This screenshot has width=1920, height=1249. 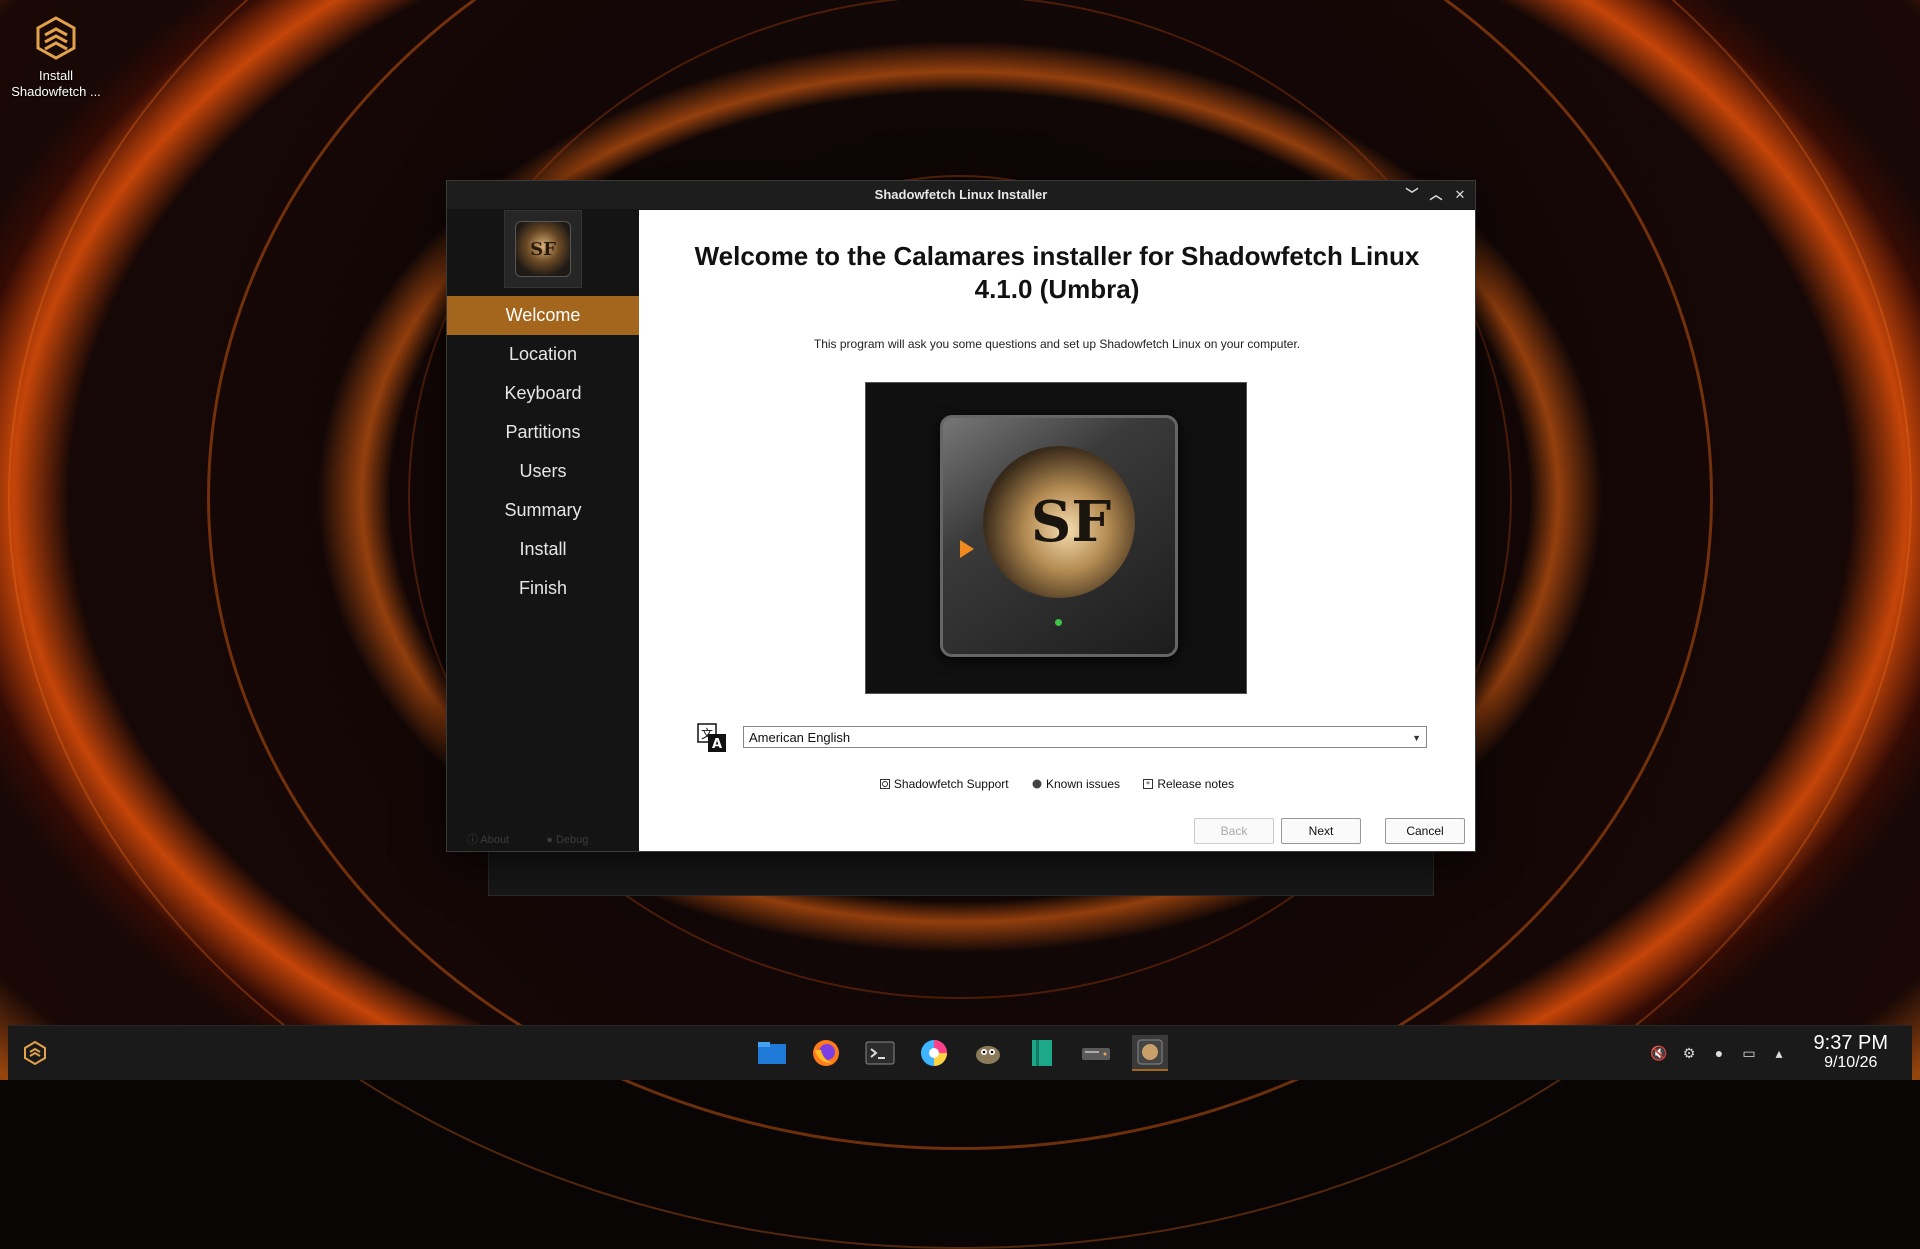 What do you see at coordinates (572, 840) in the screenshot?
I see `debug-label: Debug` at bounding box center [572, 840].